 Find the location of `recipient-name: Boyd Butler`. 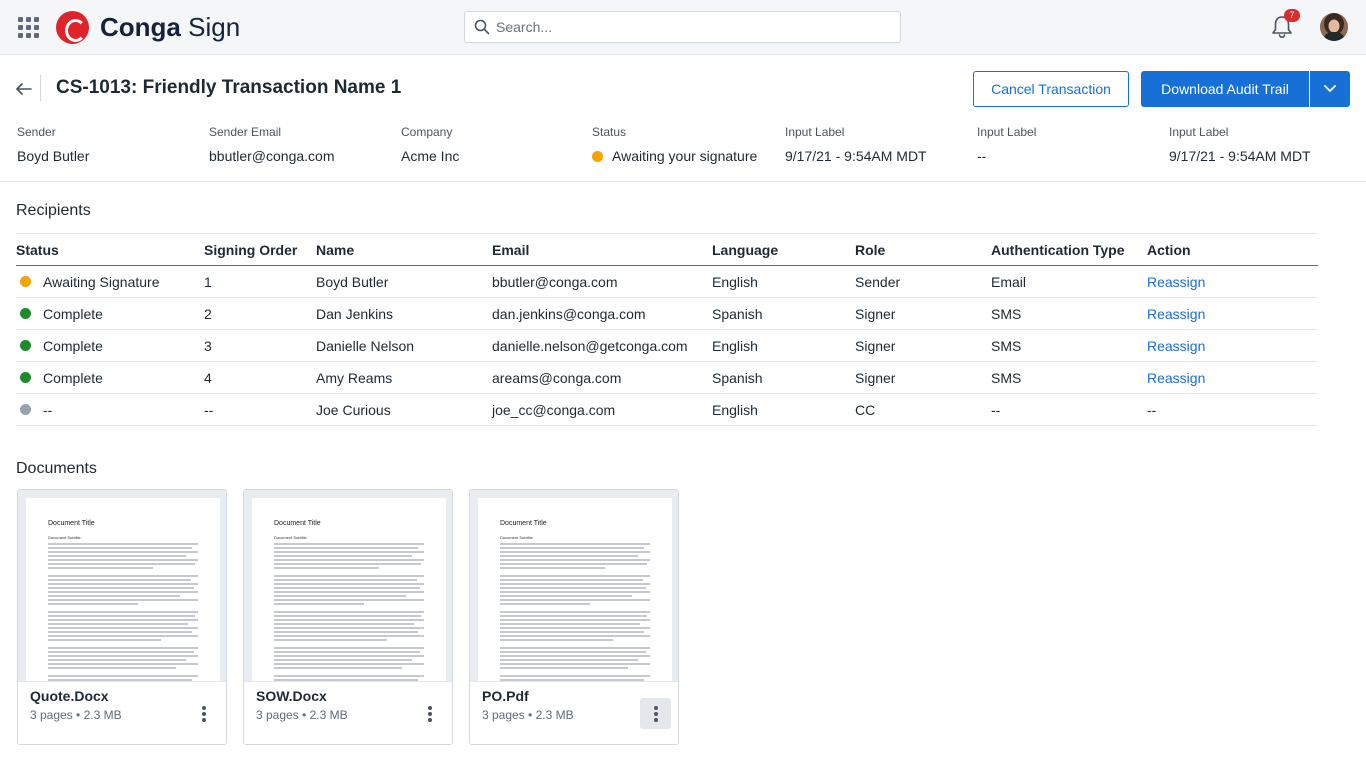

recipient-name: Boyd Butler is located at coordinates (404, 281).